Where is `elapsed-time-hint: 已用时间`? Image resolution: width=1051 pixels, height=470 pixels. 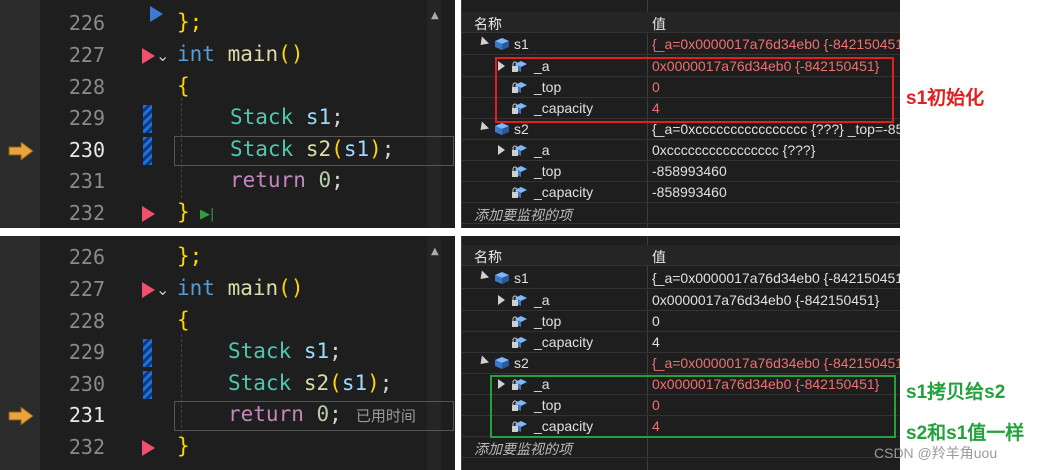
elapsed-time-hint: 已用时间 is located at coordinates (385, 416).